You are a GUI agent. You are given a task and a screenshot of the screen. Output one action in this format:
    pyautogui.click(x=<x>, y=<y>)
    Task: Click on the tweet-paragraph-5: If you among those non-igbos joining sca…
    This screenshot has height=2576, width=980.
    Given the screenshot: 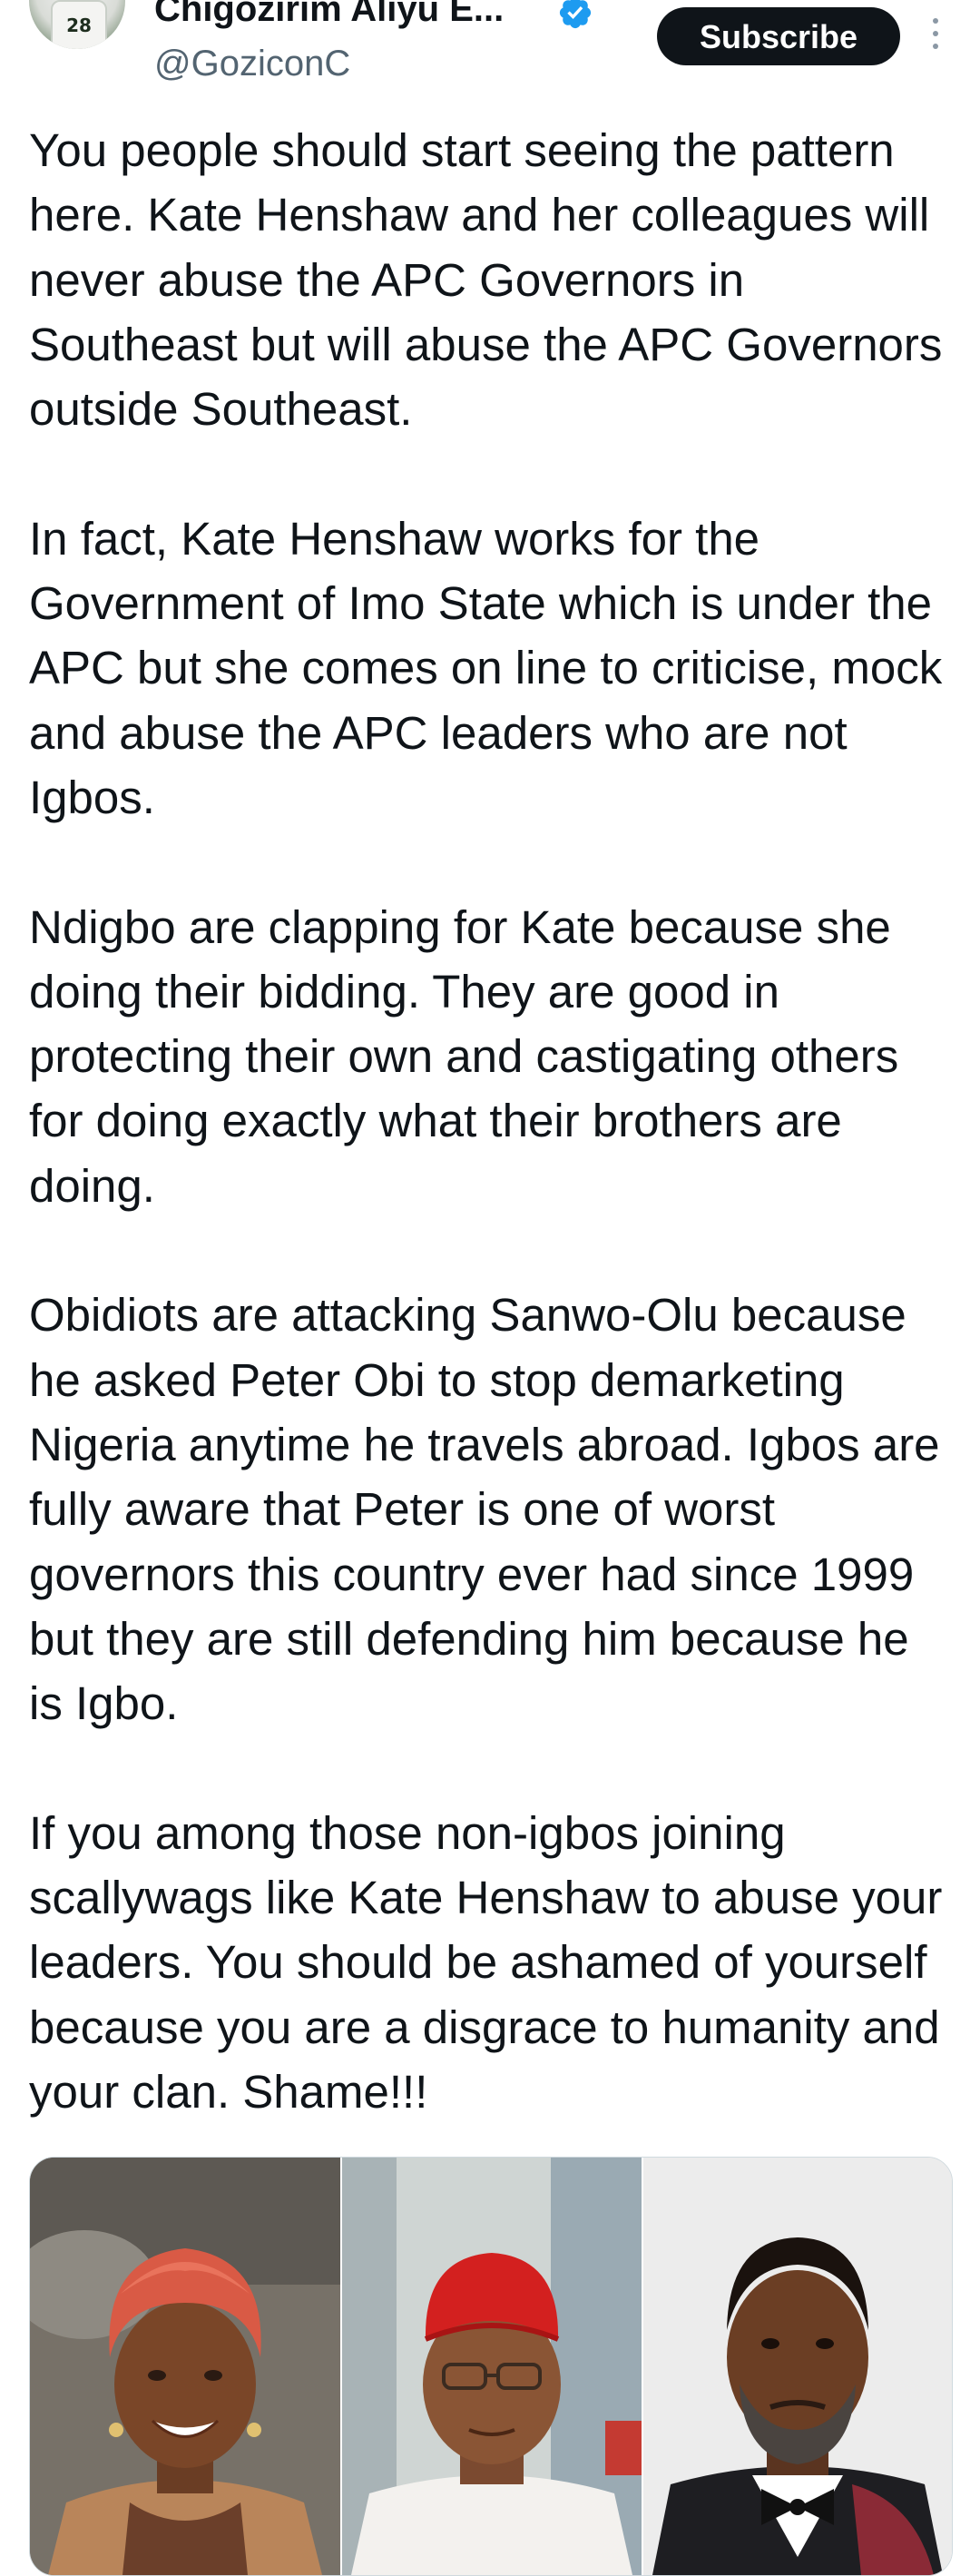 What is the action you would take?
    pyautogui.click(x=486, y=1962)
    